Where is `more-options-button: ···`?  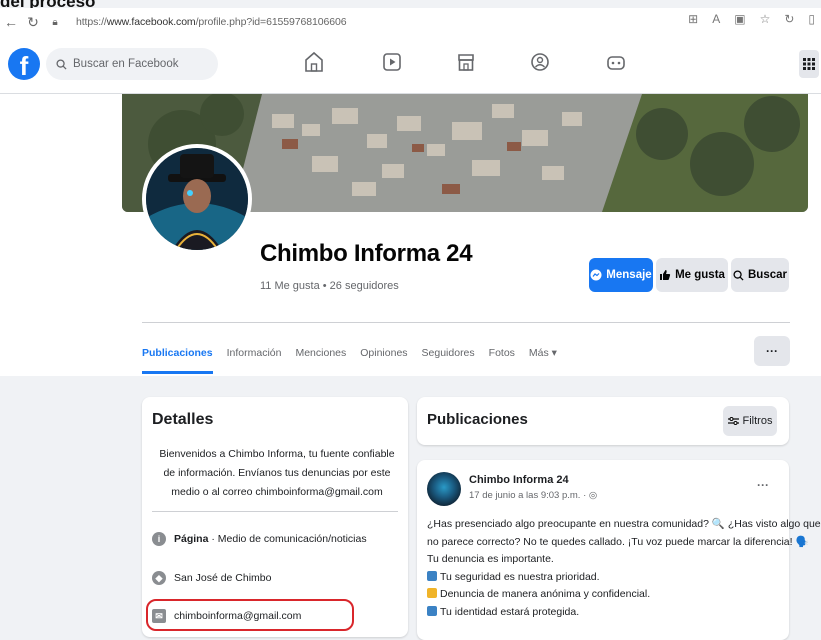 more-options-button: ··· is located at coordinates (772, 351).